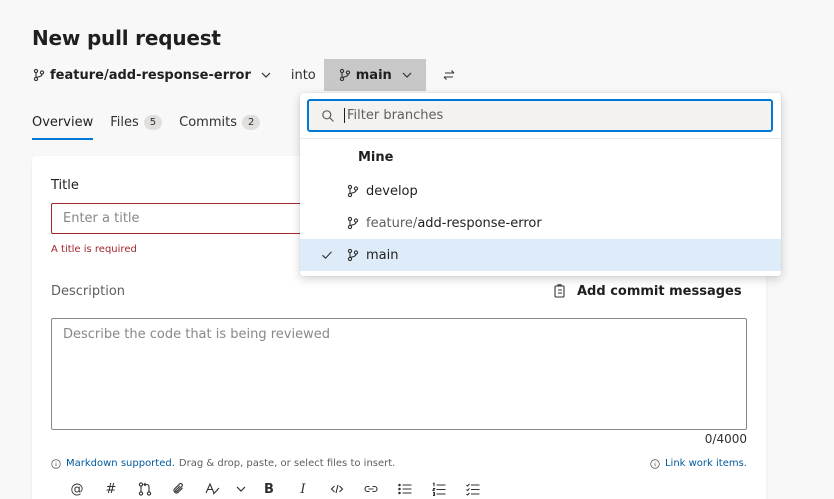  What do you see at coordinates (251, 122) in the screenshot?
I see `count-badge: 2` at bounding box center [251, 122].